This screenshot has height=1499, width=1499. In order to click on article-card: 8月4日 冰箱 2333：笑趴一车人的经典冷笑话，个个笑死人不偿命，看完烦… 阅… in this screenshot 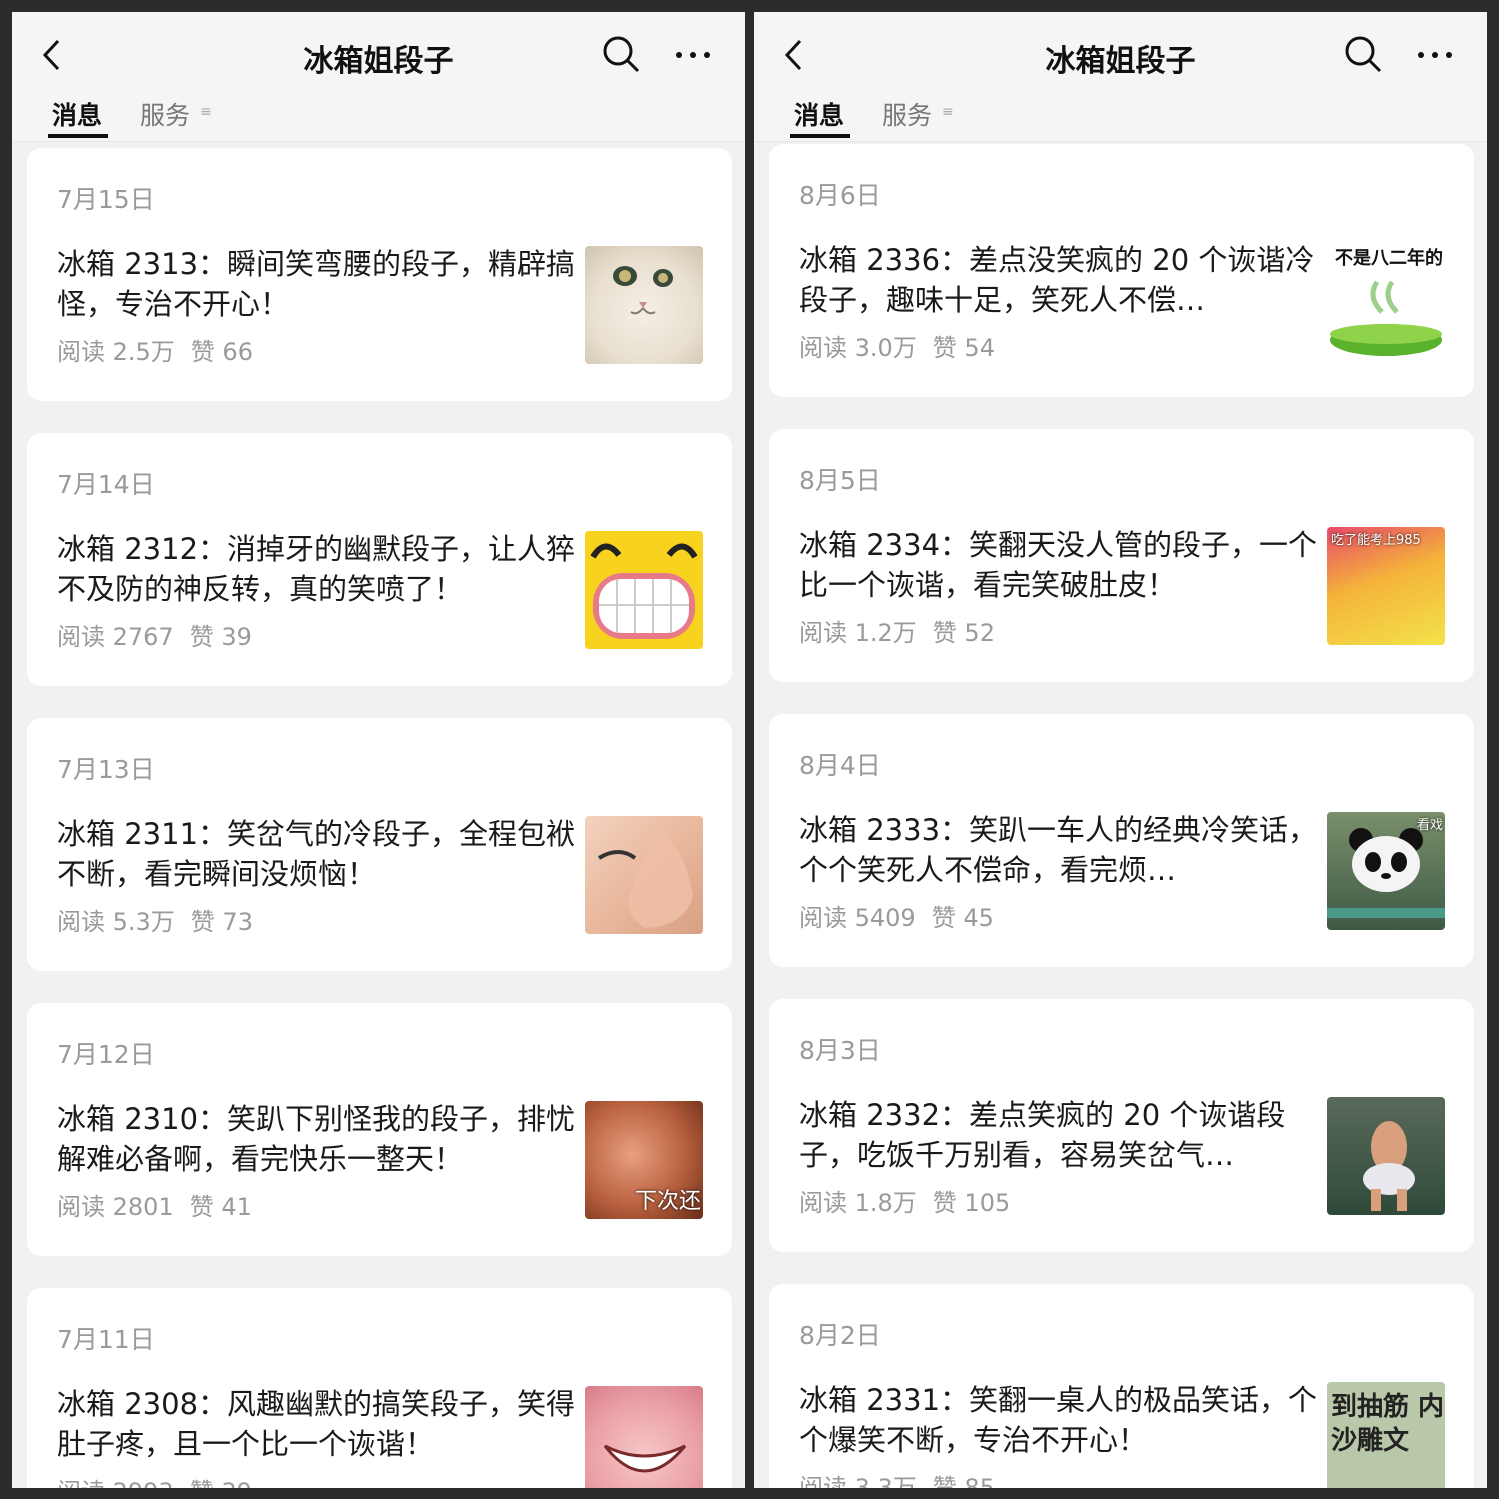, I will do `click(1121, 840)`.